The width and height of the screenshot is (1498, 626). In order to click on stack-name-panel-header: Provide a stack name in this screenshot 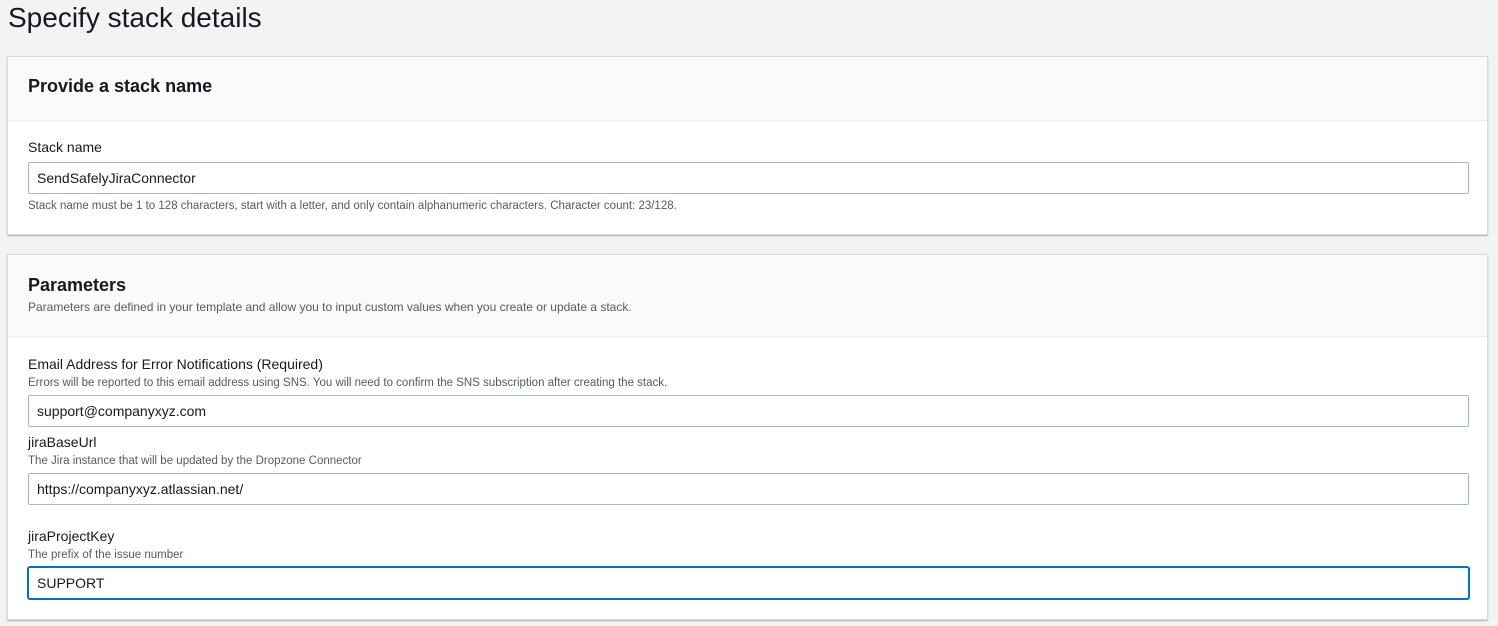, I will do `click(747, 89)`.